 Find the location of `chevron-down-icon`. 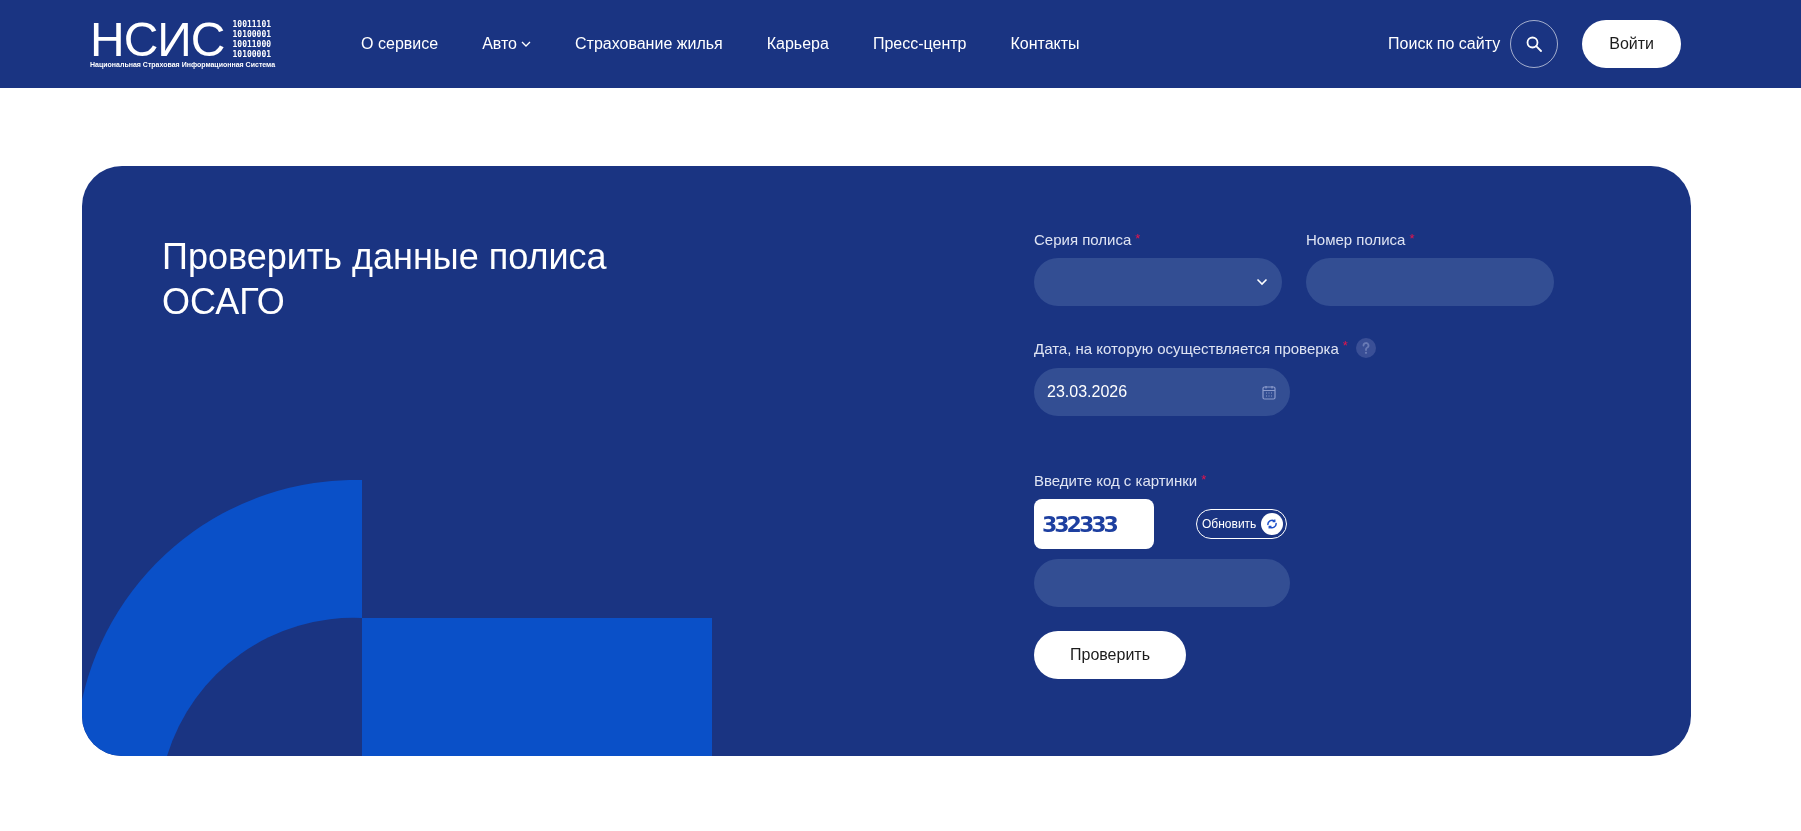

chevron-down-icon is located at coordinates (1262, 282).